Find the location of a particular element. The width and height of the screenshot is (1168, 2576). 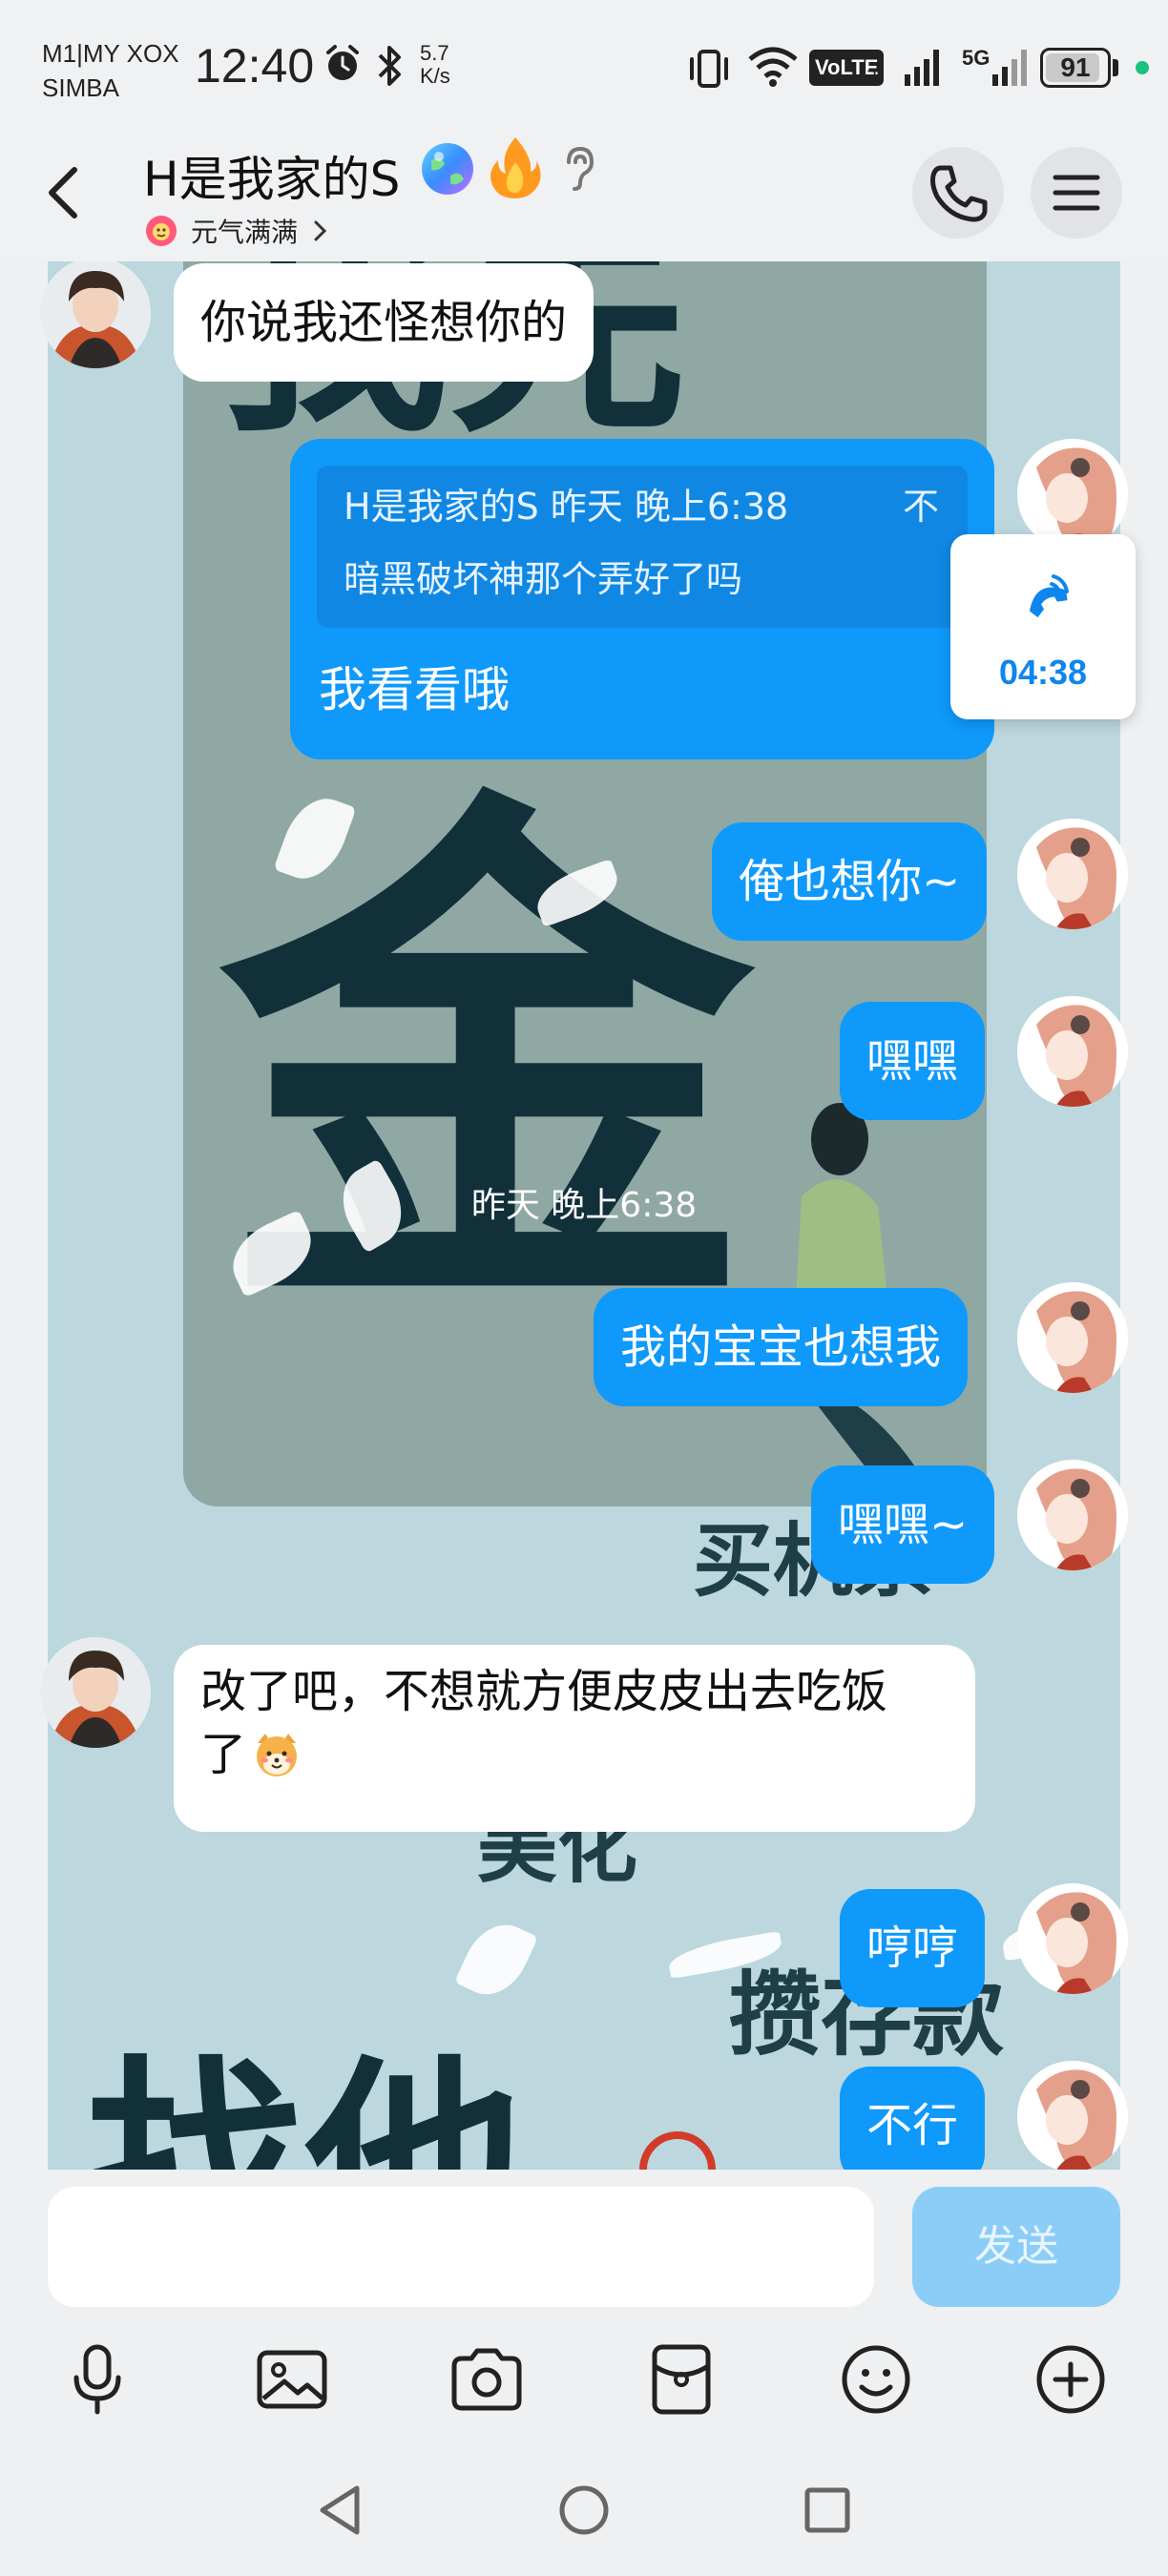

bluetooth-icon is located at coordinates (390, 66).